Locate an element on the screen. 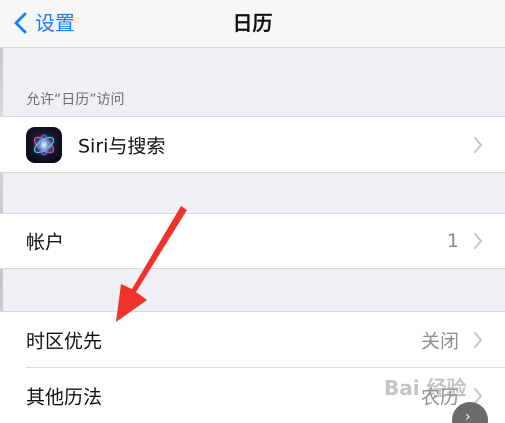  accounts-count: 1 is located at coordinates (452, 241).